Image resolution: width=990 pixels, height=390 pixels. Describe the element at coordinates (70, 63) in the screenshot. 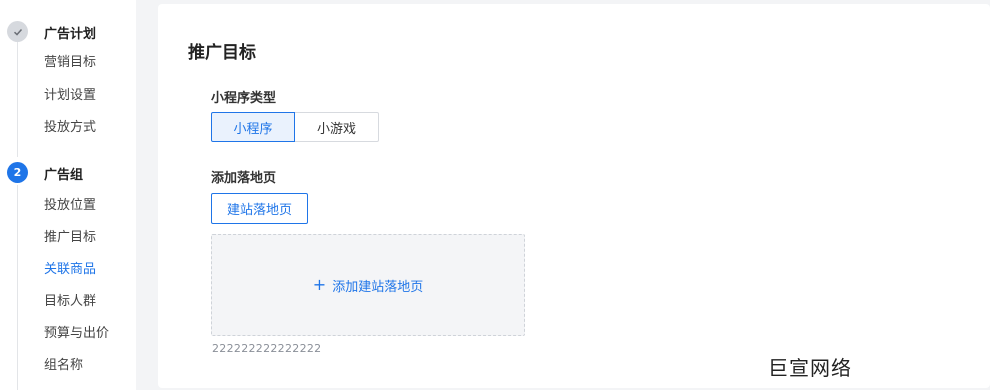

I see `sidebar-item-marketing-goal: 营销目标` at that location.